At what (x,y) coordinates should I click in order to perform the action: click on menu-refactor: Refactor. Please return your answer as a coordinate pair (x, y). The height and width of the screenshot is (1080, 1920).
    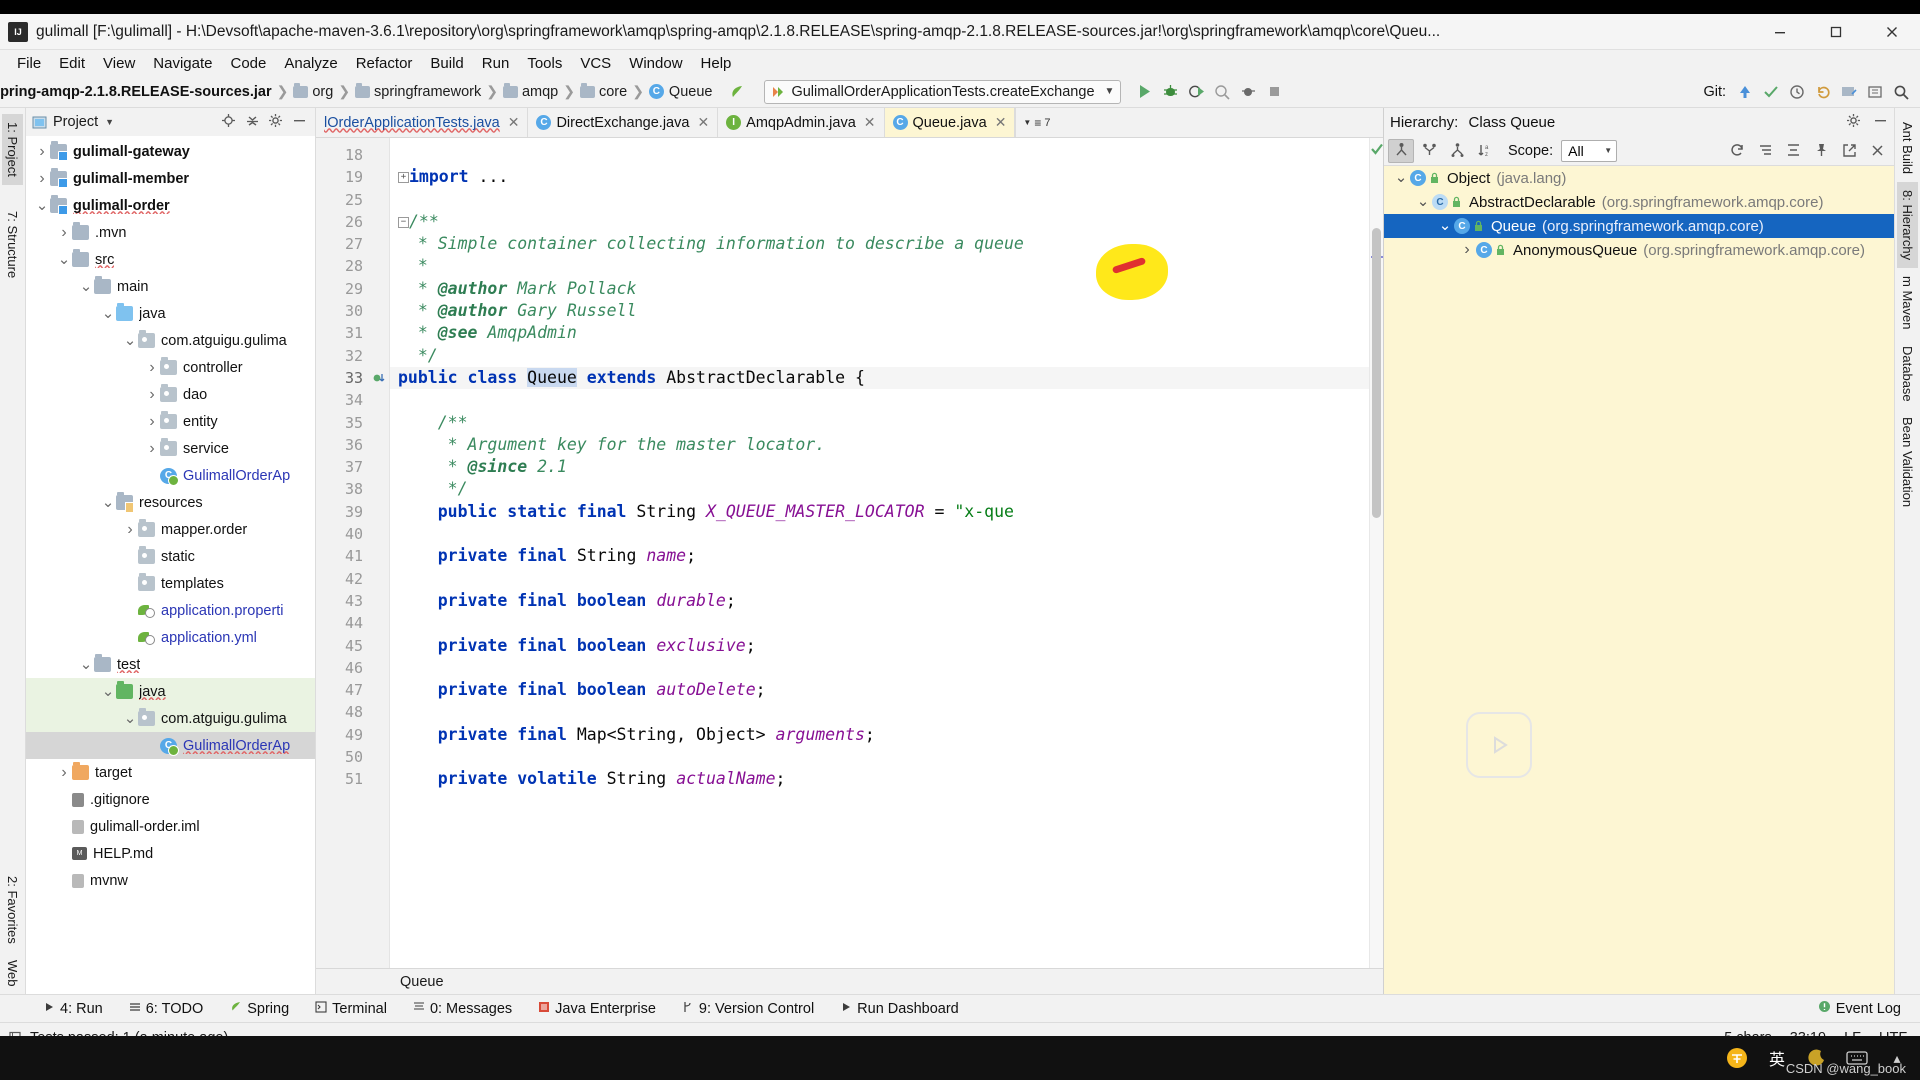
    Looking at the image, I should click on (384, 63).